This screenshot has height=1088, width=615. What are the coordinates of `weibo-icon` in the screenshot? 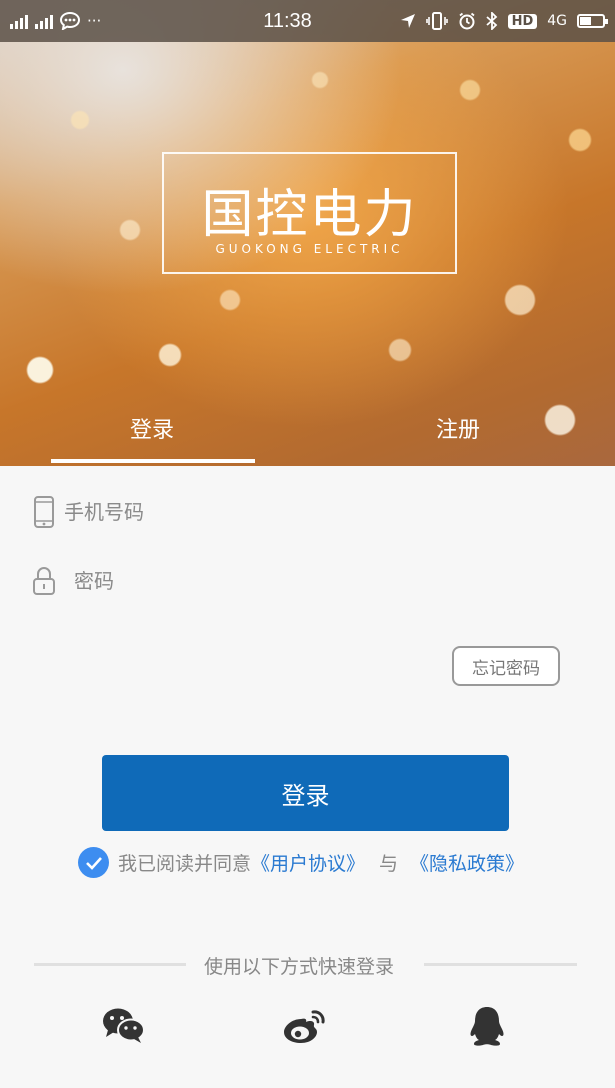 It's located at (304, 1026).